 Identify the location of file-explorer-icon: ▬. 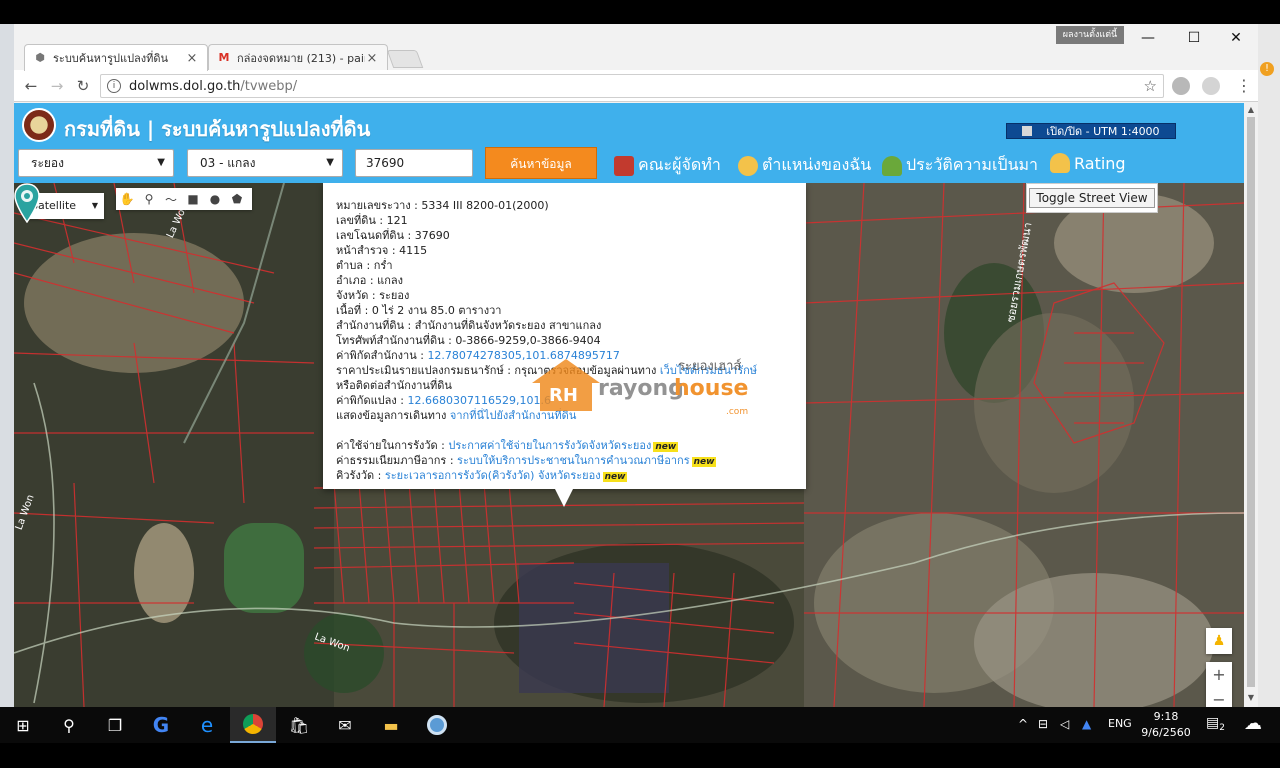
(391, 725).